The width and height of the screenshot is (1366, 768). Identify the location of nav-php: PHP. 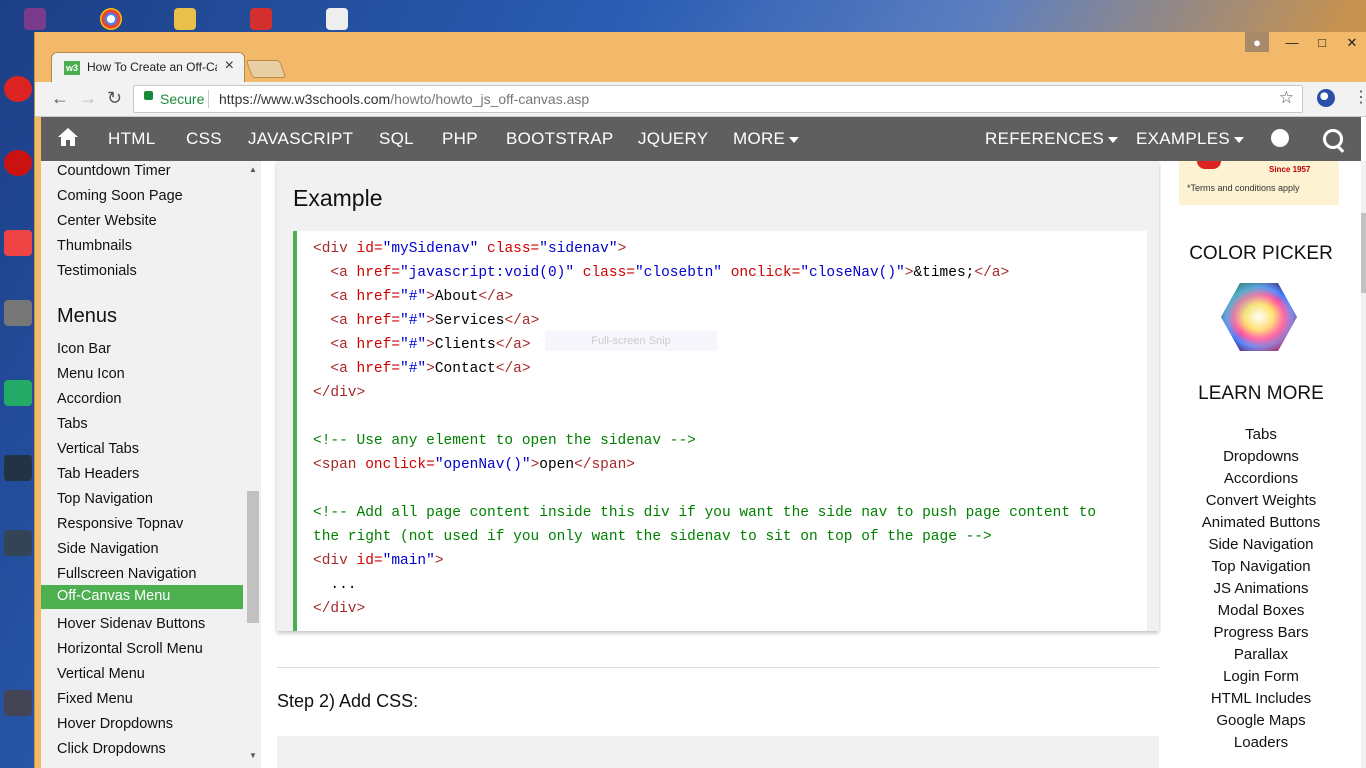
(460, 139).